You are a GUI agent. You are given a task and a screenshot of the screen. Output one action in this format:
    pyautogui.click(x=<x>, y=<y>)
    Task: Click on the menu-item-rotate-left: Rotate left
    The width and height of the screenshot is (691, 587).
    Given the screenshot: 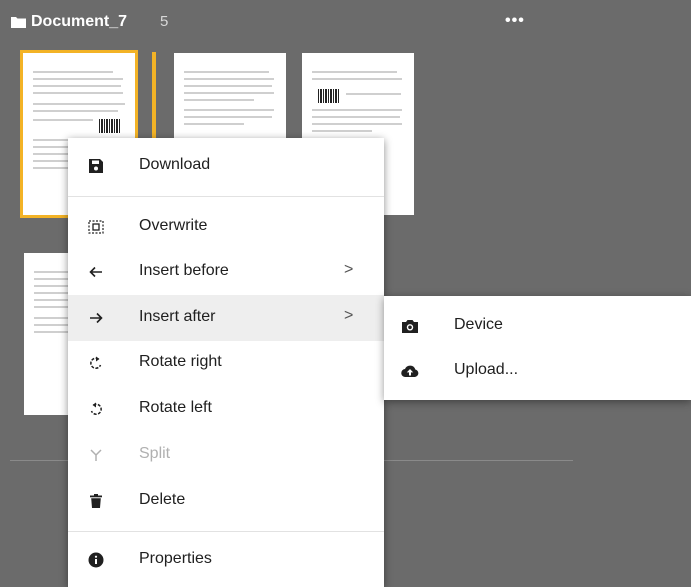 What is the action you would take?
    pyautogui.click(x=226, y=409)
    